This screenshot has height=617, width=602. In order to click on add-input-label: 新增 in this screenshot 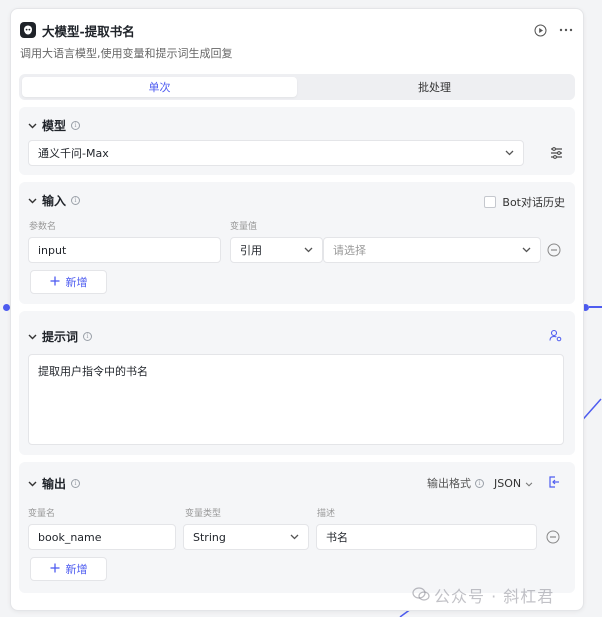, I will do `click(76, 282)`.